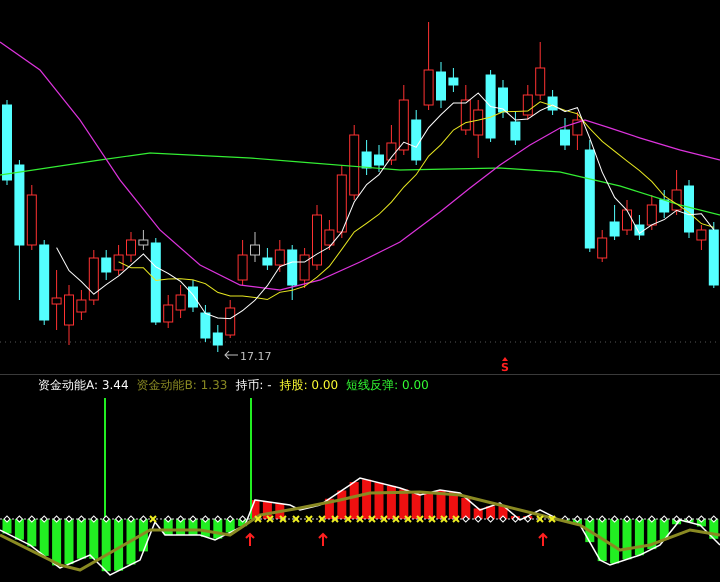 This screenshot has height=582, width=720. I want to click on legend-label: 资金动能B: 1.33, so click(182, 385).